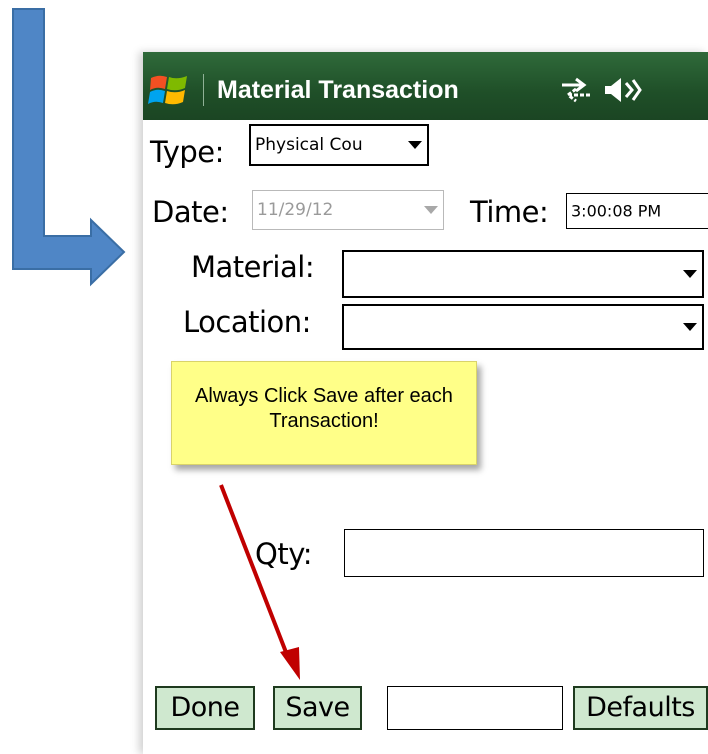  I want to click on material-label: Material:, so click(253, 267).